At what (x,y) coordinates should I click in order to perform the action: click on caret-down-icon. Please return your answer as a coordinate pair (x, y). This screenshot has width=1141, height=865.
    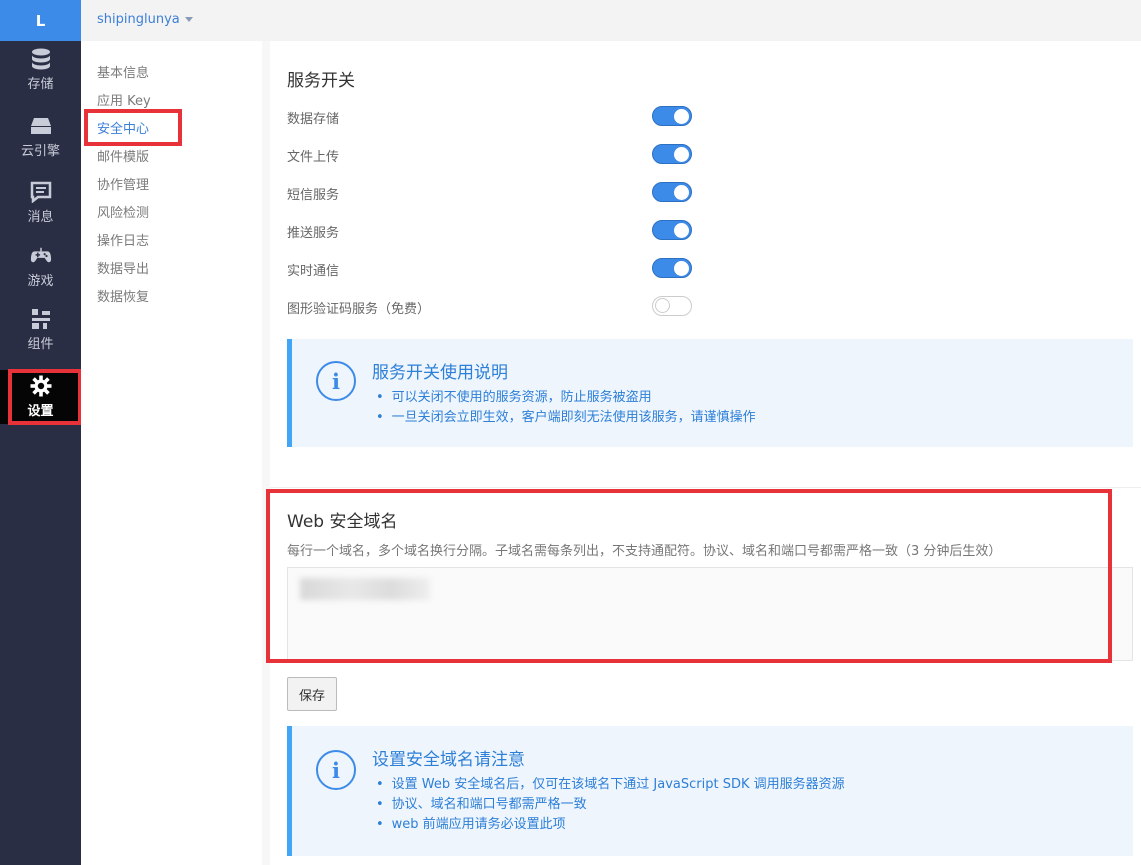
    Looking at the image, I should click on (188, 19).